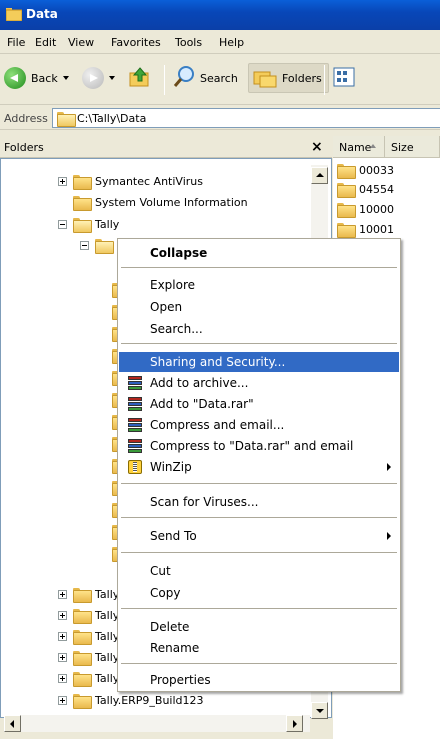  Describe the element at coordinates (36, 78) in the screenshot. I see `back-button: Back` at that location.